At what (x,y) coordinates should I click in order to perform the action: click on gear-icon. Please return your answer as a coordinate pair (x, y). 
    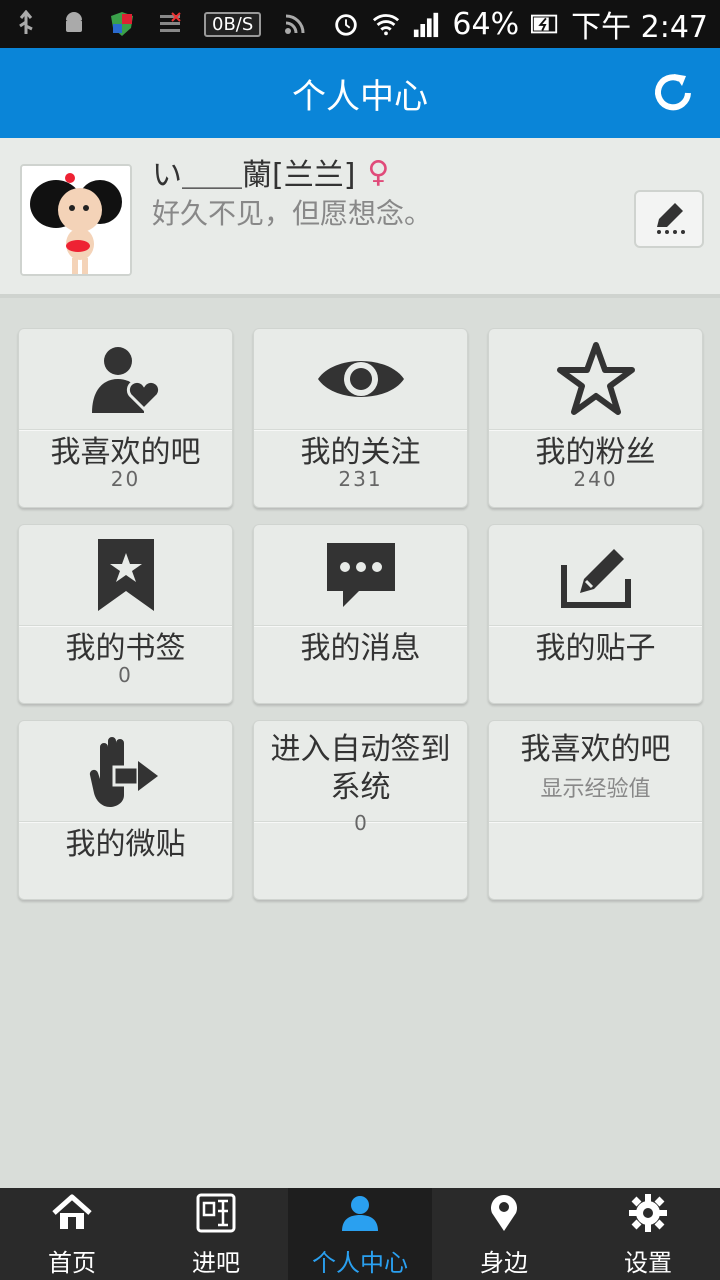
    Looking at the image, I should click on (648, 1216).